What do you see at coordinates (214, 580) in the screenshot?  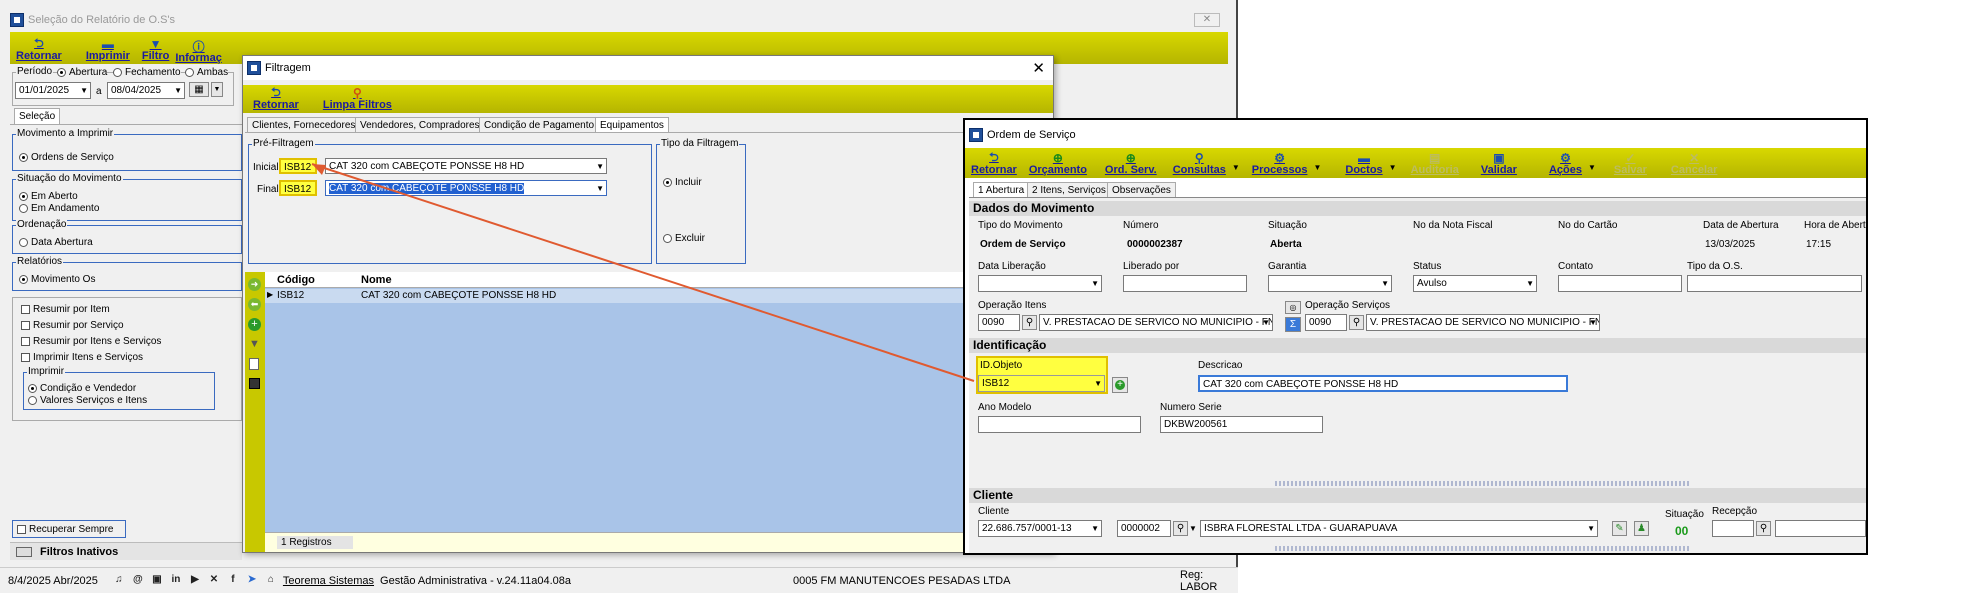 I see `twitter-icon: ✕` at bounding box center [214, 580].